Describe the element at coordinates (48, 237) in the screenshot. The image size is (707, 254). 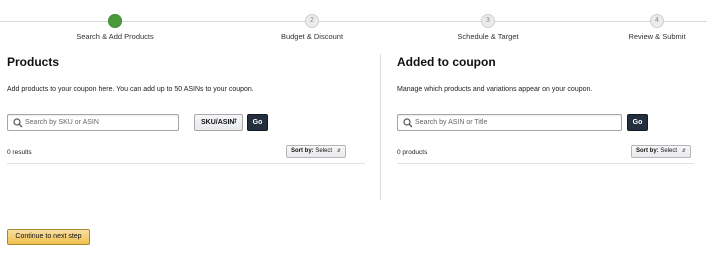
I see `continue-button: Continue to next step` at that location.